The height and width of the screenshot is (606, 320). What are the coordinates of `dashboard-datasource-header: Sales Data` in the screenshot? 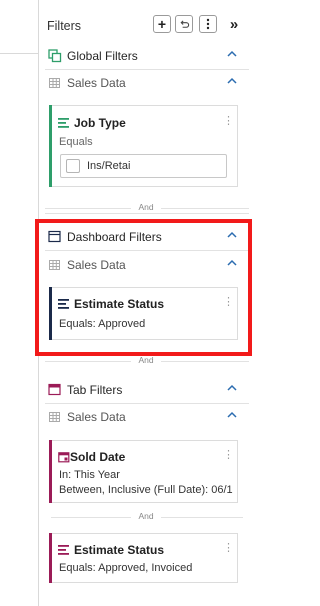 It's located at (147, 265).